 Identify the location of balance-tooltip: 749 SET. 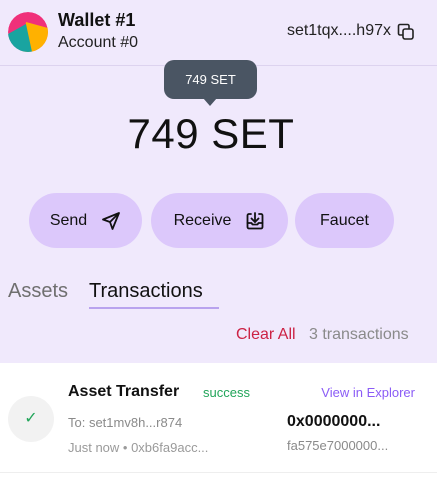
(210, 79).